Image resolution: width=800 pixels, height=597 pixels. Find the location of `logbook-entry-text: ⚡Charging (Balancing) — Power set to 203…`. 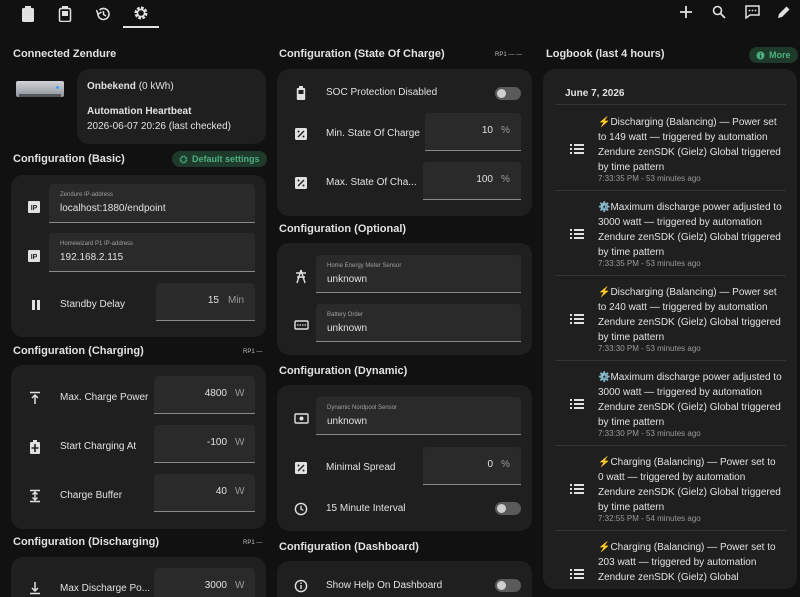

logbook-entry-text: ⚡Charging (Balancing) — Power set to 203… is located at coordinates (687, 562).